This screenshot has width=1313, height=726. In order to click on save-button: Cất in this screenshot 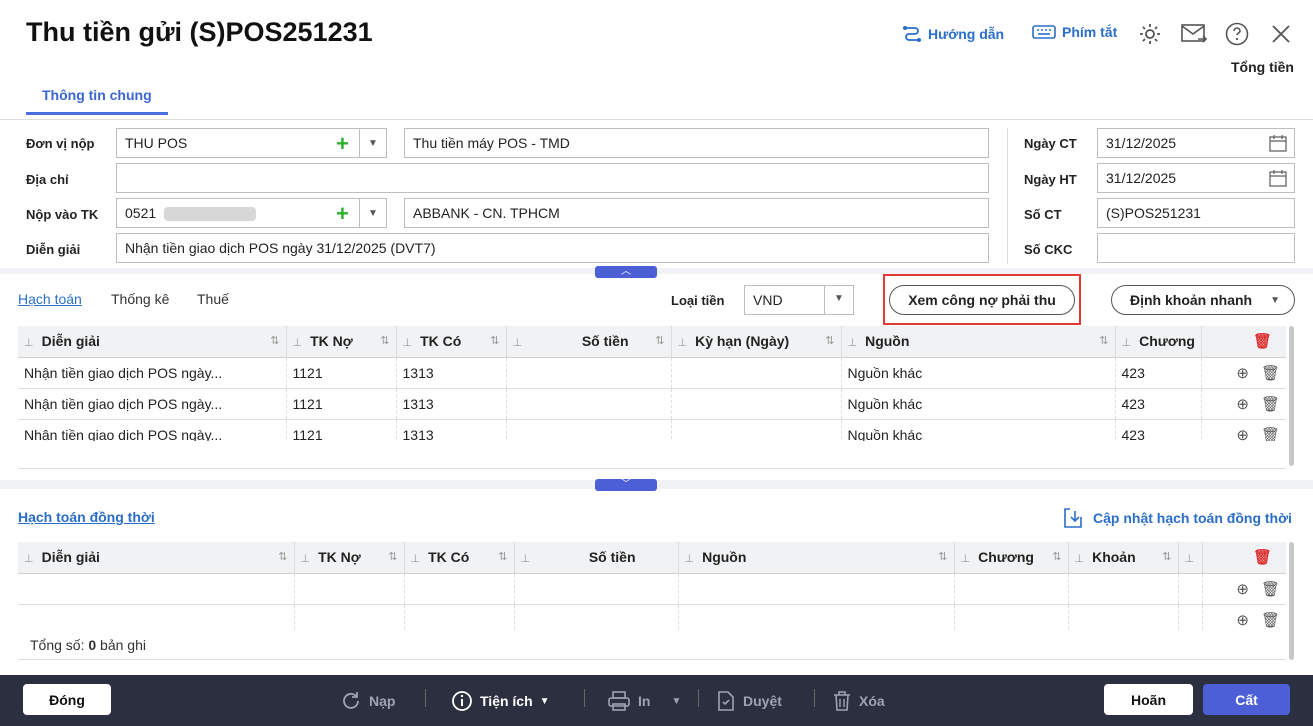, I will do `click(1246, 699)`.